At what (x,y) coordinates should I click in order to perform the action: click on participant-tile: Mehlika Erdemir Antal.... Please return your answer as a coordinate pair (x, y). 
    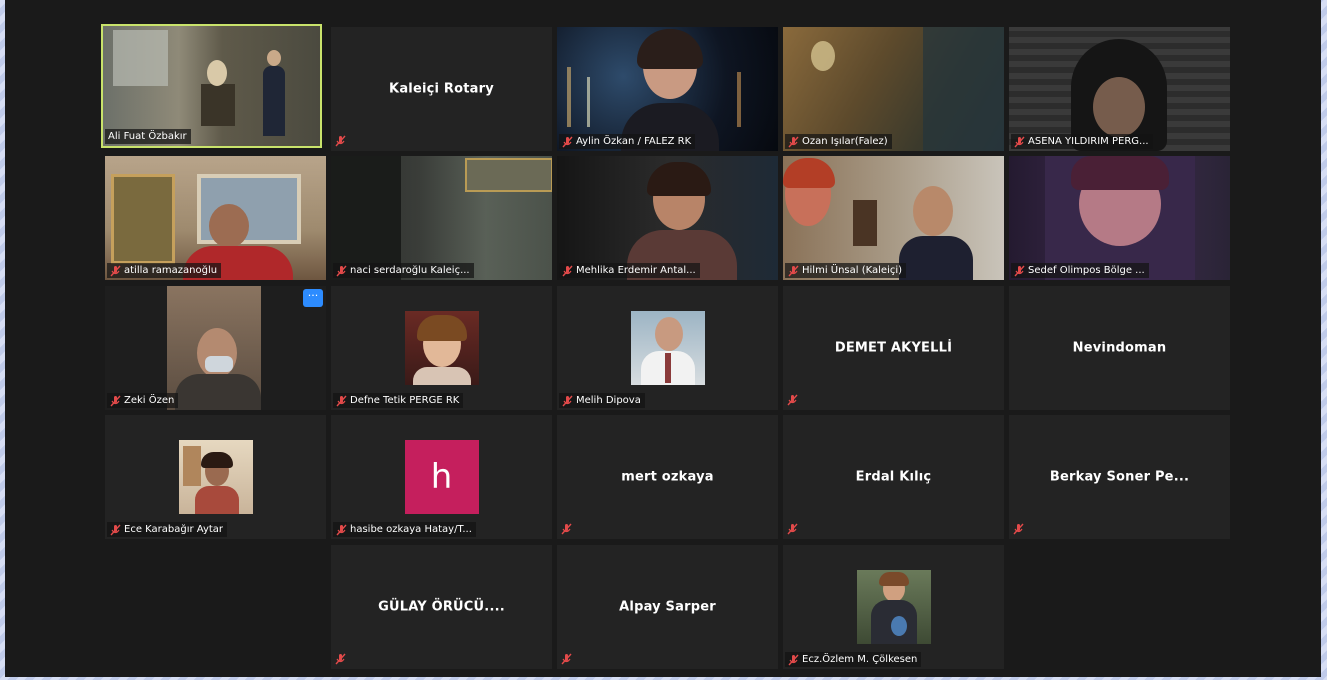
    Looking at the image, I should click on (667, 218).